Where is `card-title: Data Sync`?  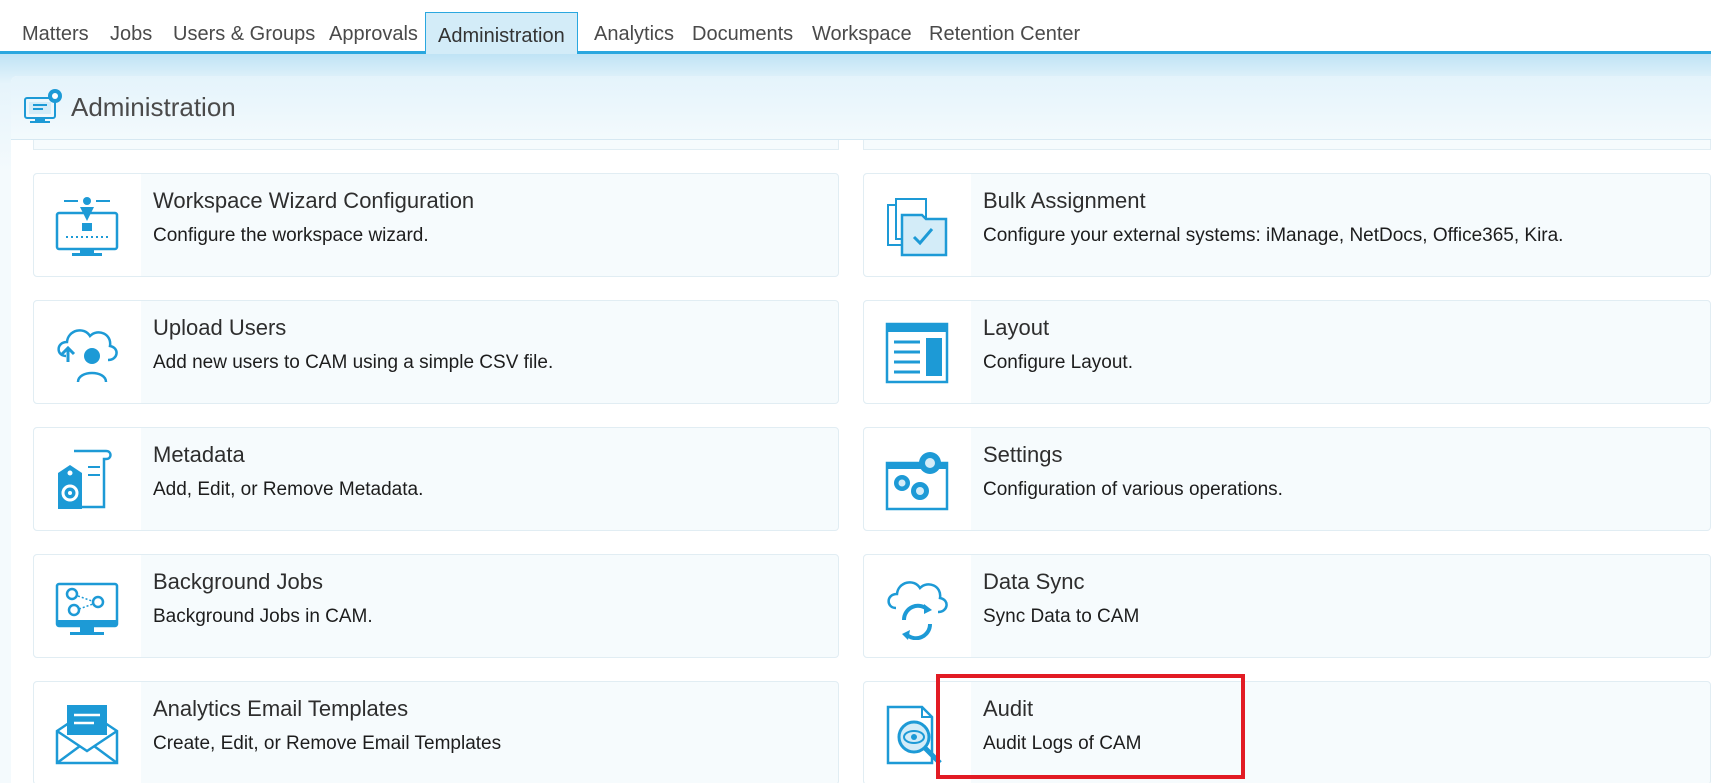
card-title: Data Sync is located at coordinates (1034, 581).